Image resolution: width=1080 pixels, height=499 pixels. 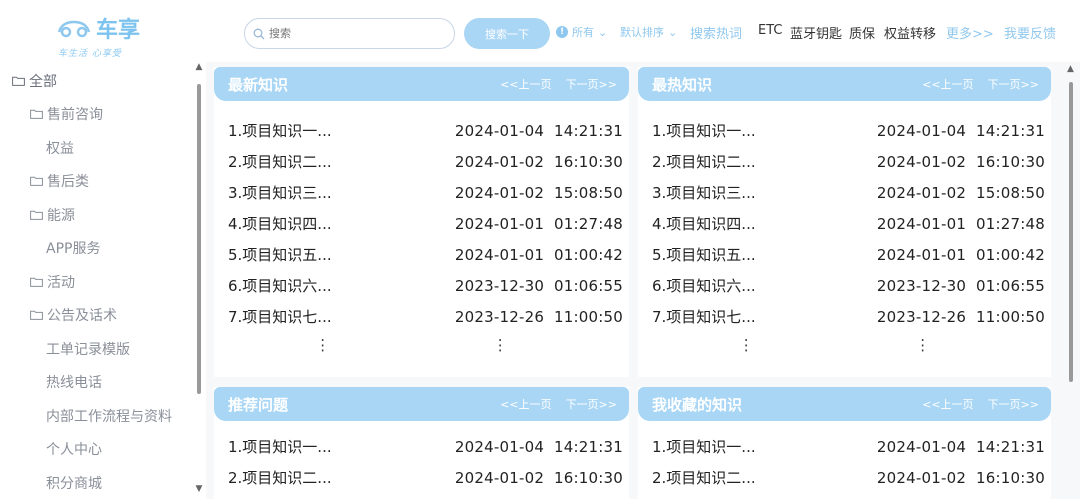 What do you see at coordinates (73, 249) in the screenshot?
I see `sidebar-item-label: APP服务` at bounding box center [73, 249].